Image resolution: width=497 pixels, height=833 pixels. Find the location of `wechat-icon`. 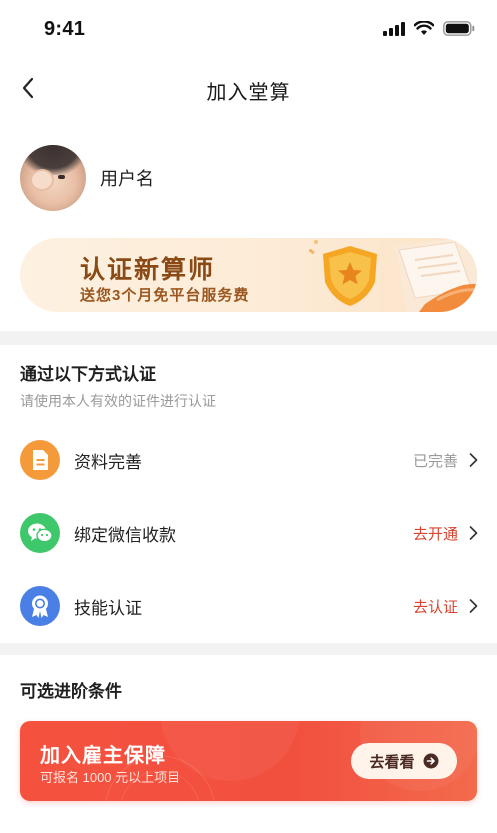

wechat-icon is located at coordinates (40, 533).